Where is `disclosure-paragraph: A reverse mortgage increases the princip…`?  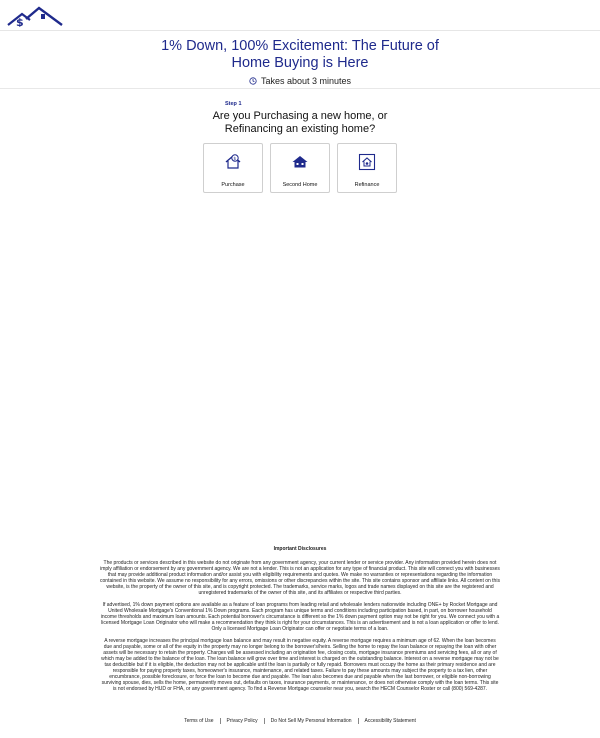
disclosure-paragraph: A reverse mortgage increases the princip… is located at coordinates (300, 665).